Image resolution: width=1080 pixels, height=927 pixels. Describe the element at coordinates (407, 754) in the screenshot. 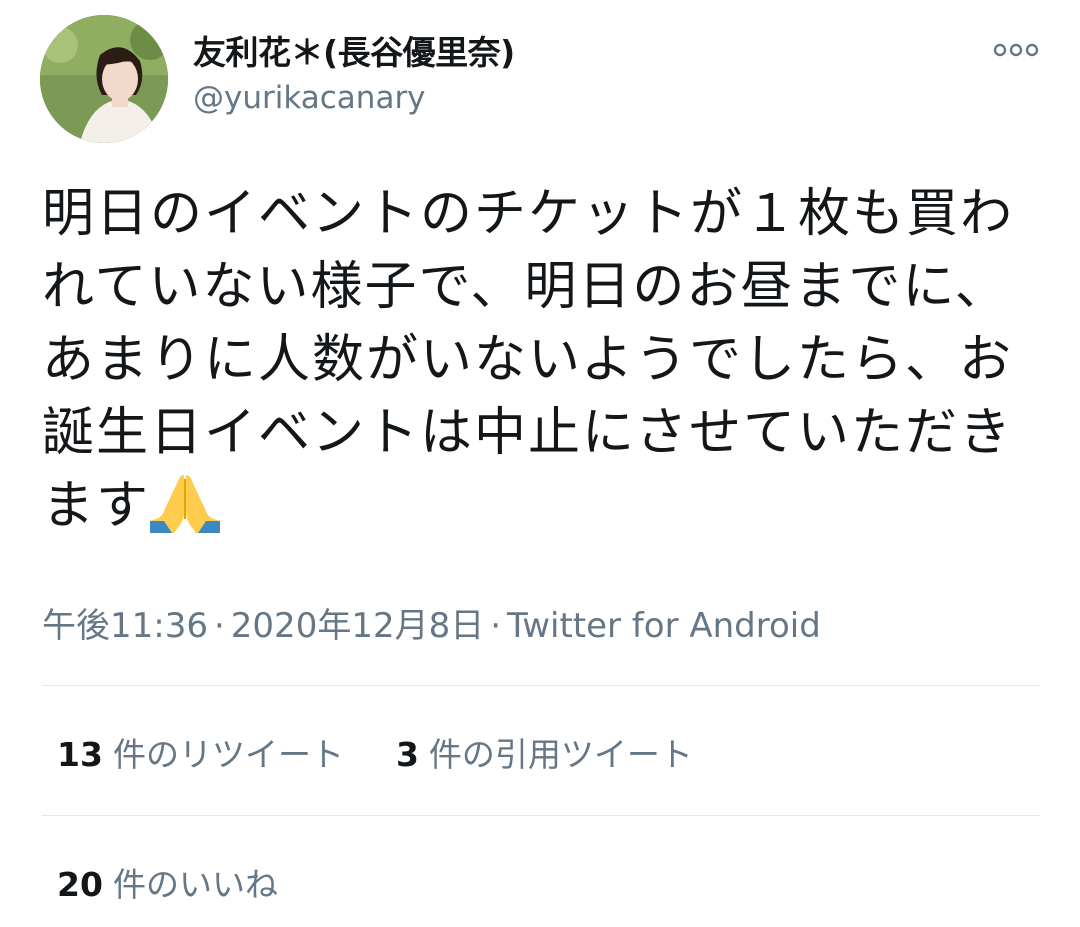

I see `quotes-count: 3` at that location.